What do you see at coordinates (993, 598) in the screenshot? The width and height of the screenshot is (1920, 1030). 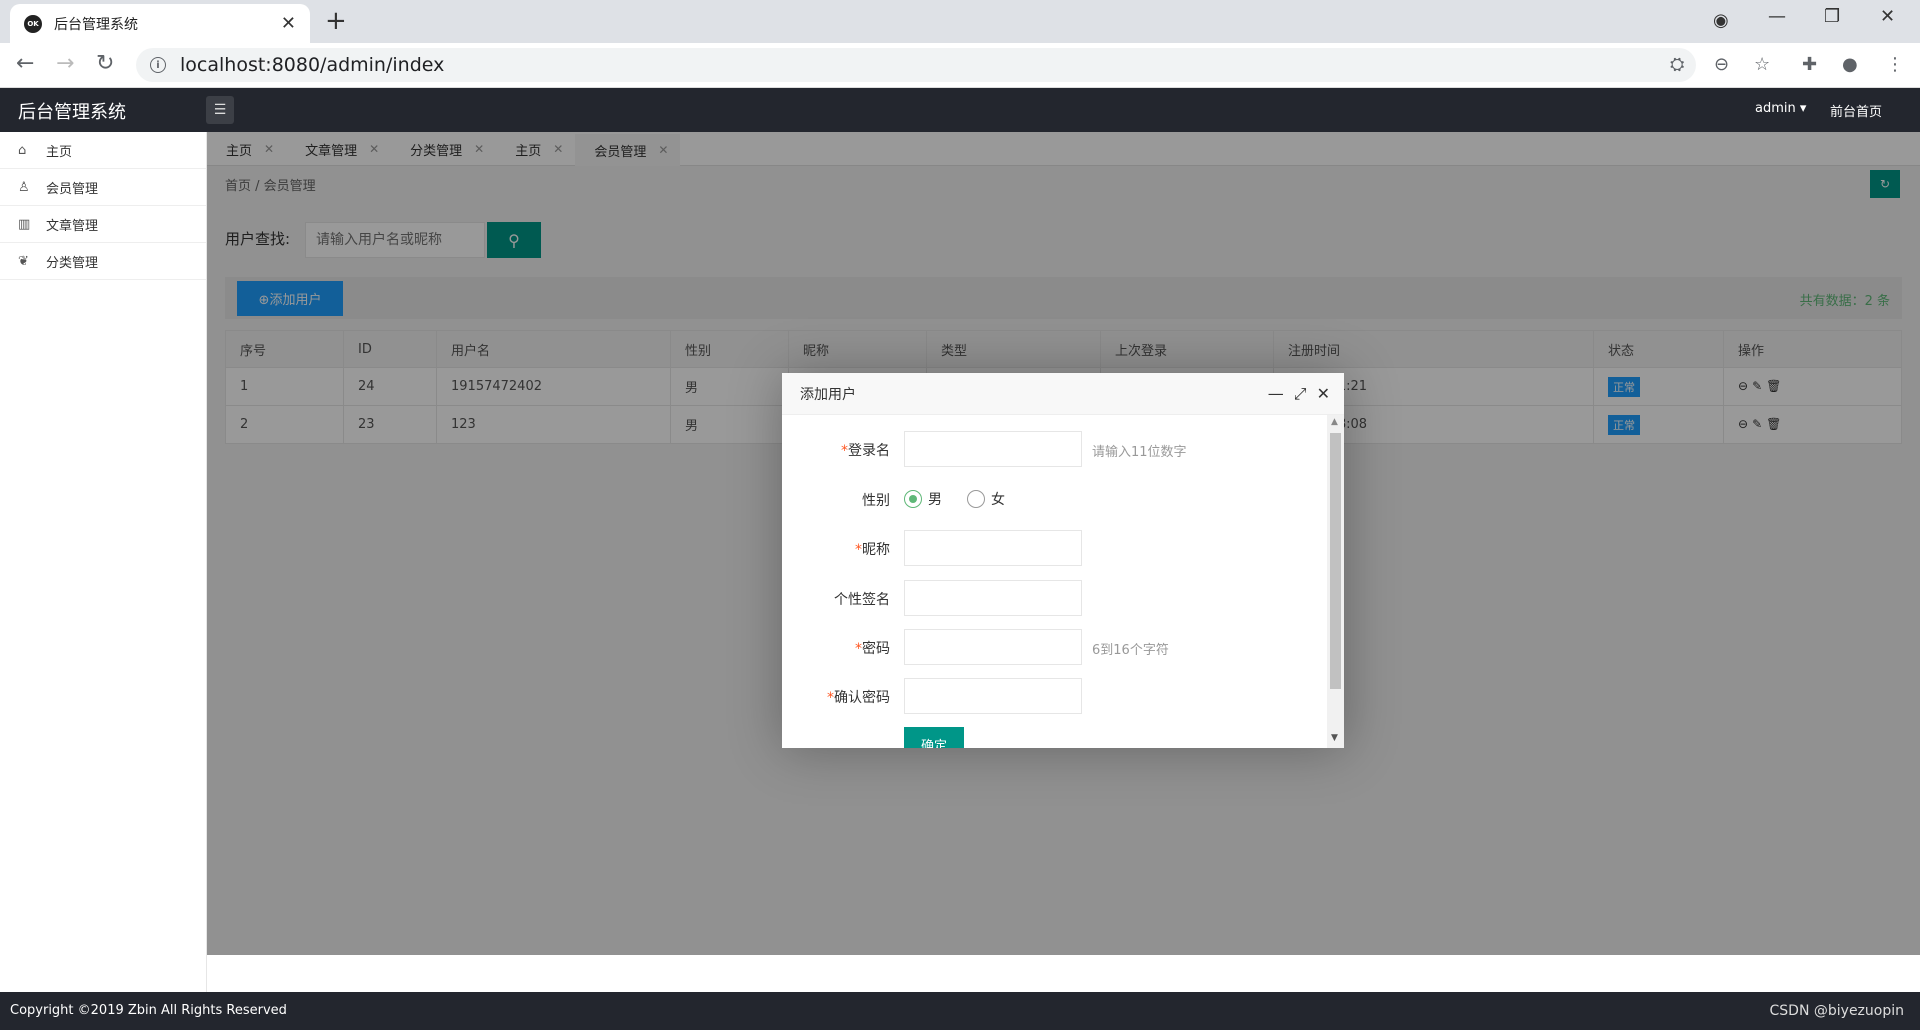 I see `signature-input` at bounding box center [993, 598].